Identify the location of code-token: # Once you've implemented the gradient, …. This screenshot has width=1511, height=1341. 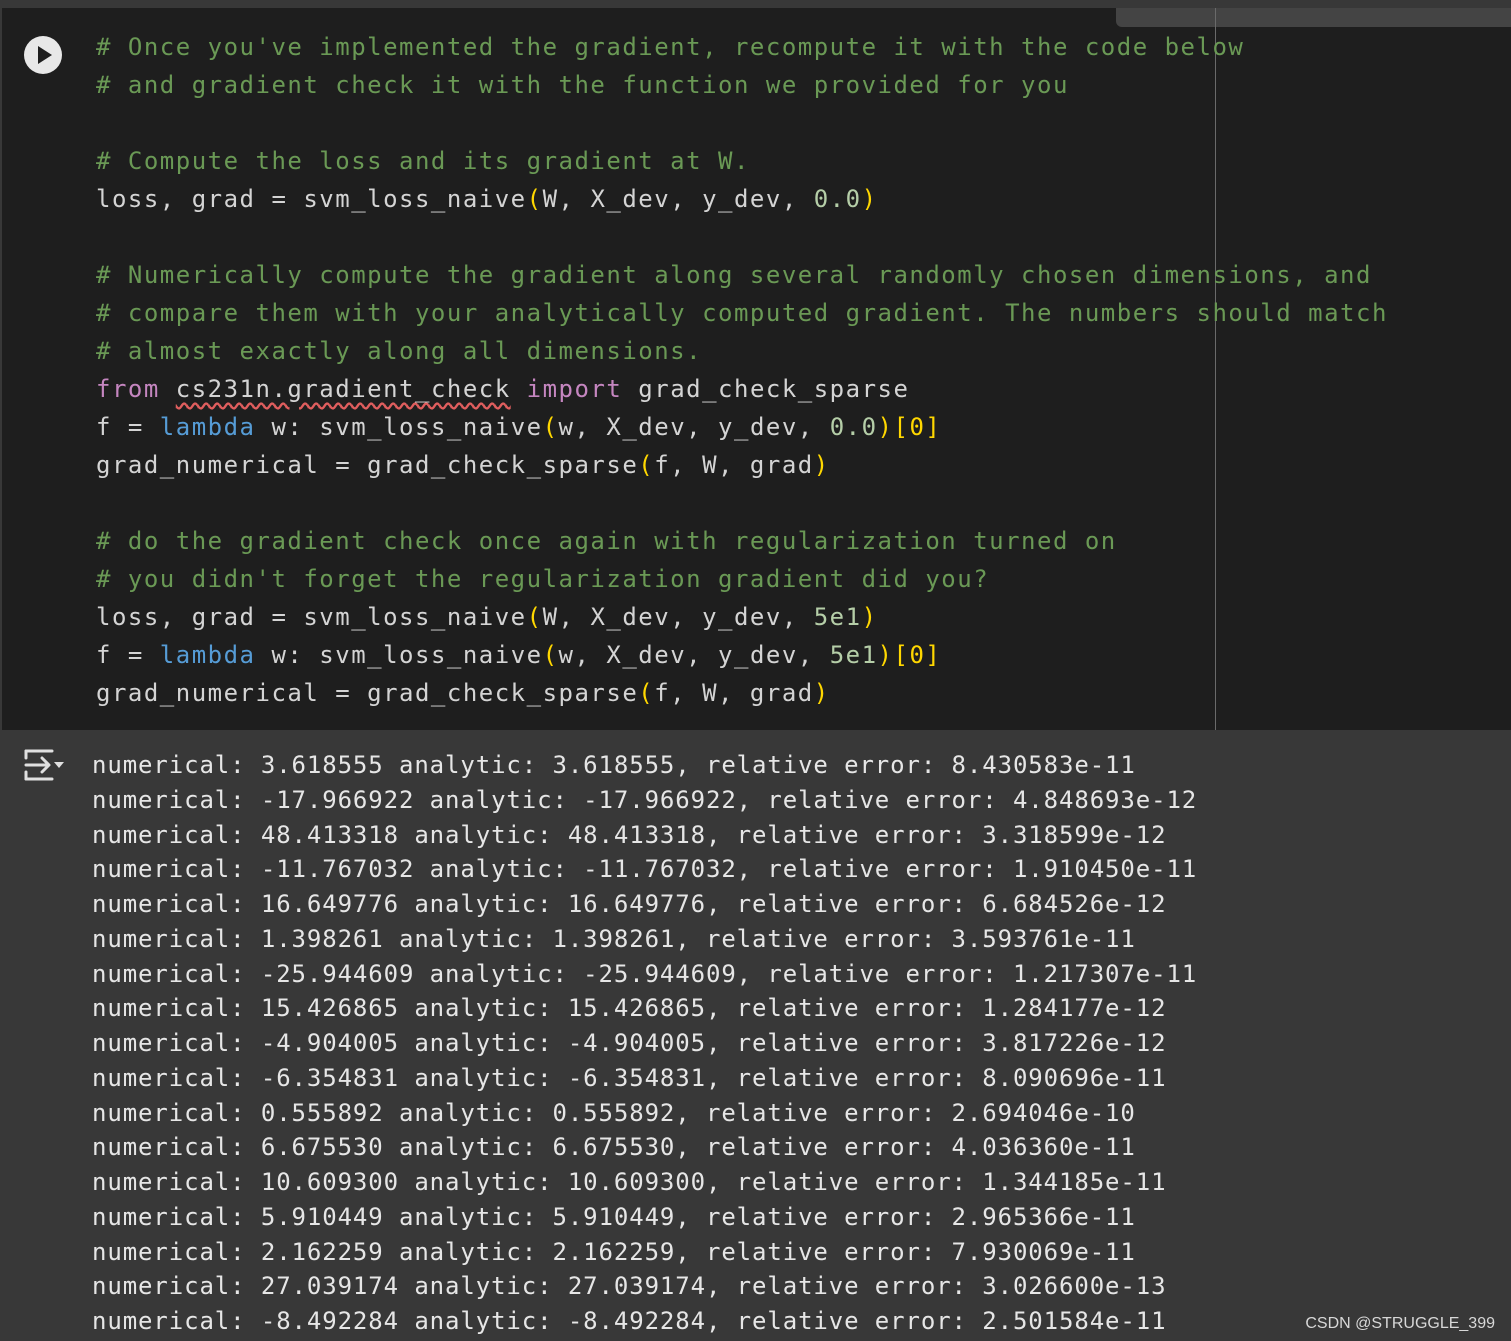
(670, 47).